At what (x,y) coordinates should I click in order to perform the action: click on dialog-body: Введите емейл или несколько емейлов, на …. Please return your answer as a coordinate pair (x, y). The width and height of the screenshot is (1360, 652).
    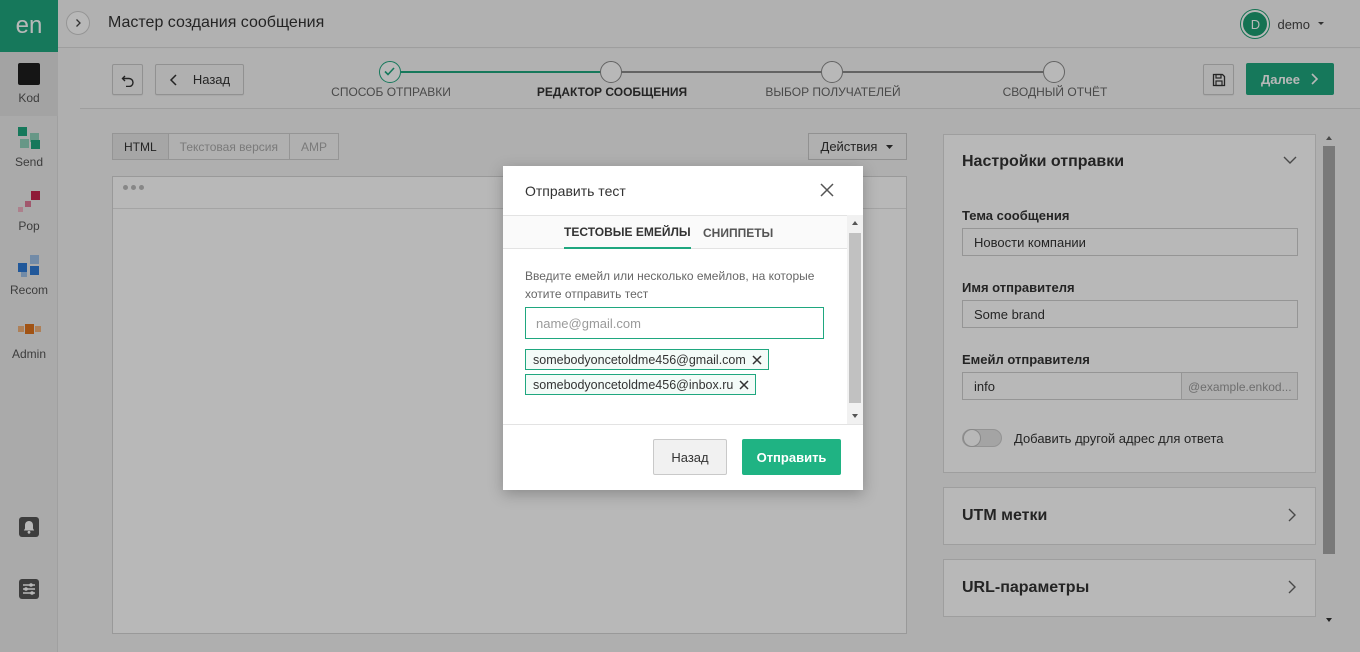
    Looking at the image, I should click on (675, 337).